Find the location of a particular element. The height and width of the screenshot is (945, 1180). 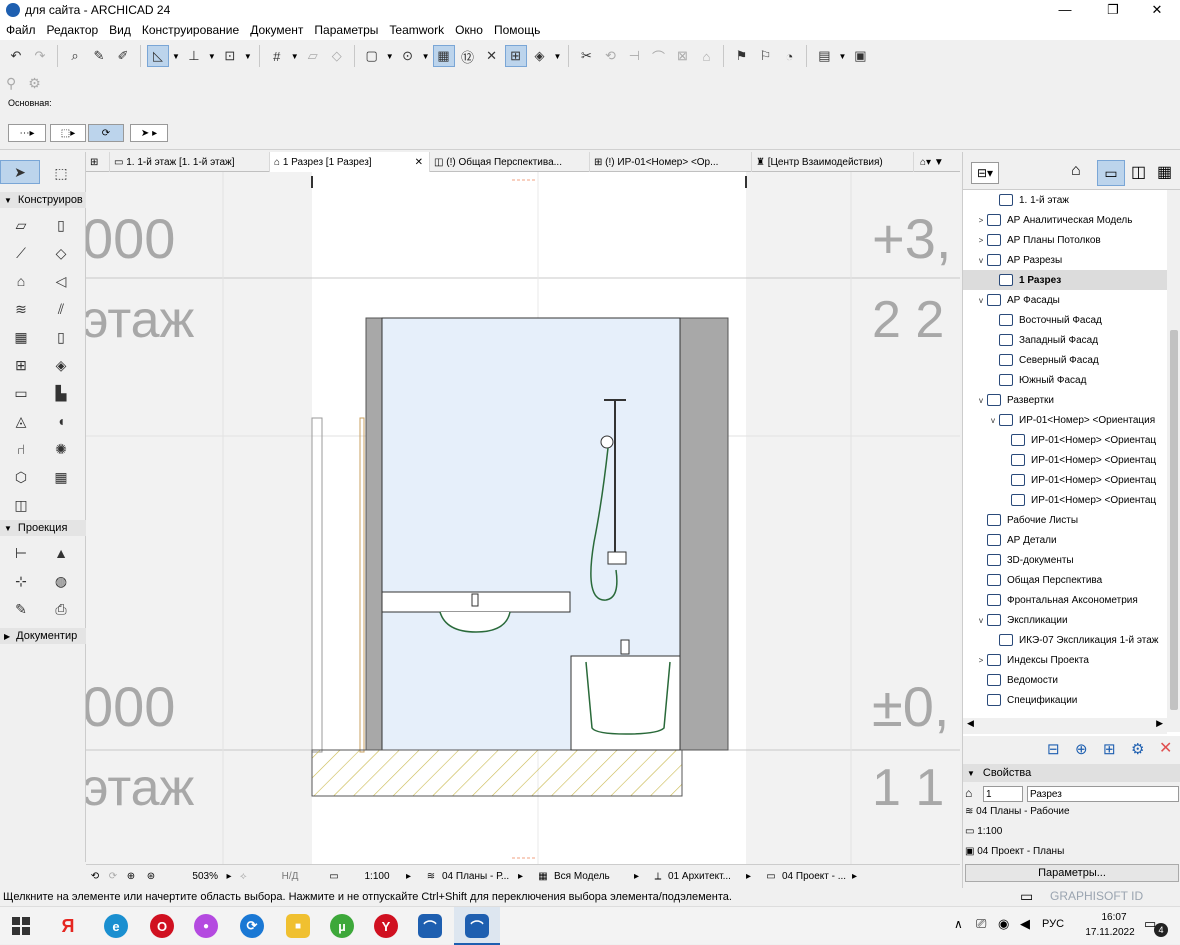

toolbox-section-documenting: ▶ Документир is located at coordinates (43, 636).